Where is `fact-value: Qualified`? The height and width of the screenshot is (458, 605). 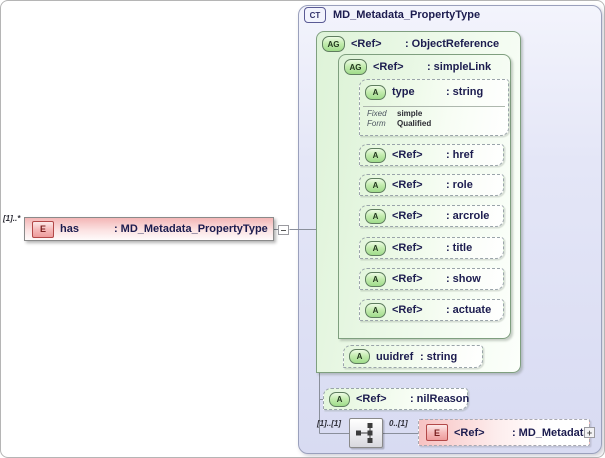 fact-value: Qualified is located at coordinates (414, 123).